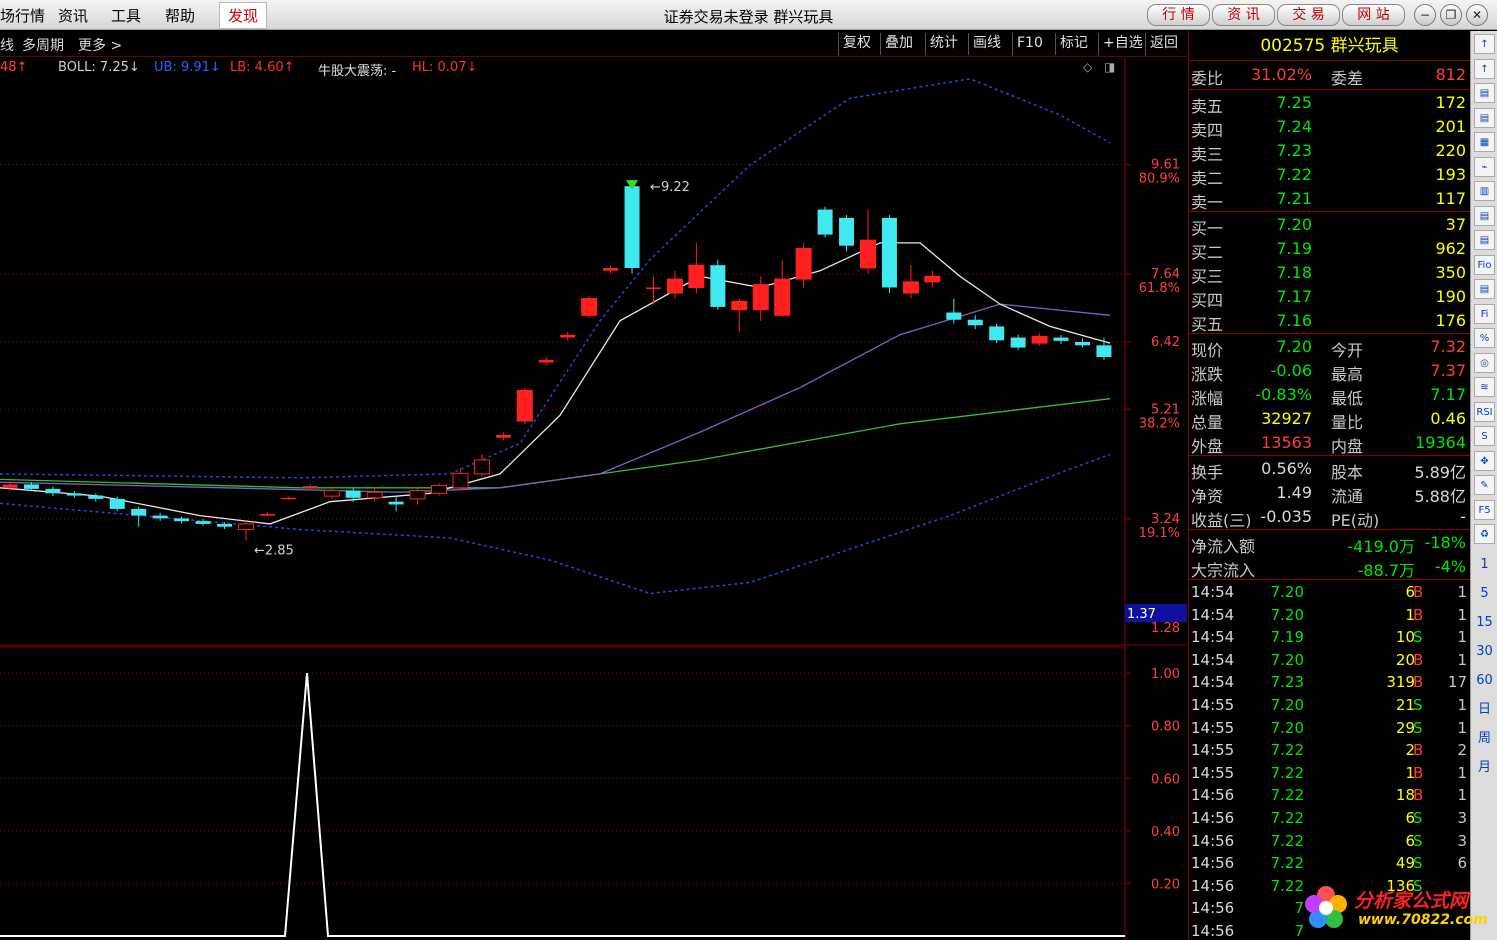 The height and width of the screenshot is (940, 1497). Describe the element at coordinates (1213, 772) in the screenshot. I see `tick-time: 14:55` at that location.